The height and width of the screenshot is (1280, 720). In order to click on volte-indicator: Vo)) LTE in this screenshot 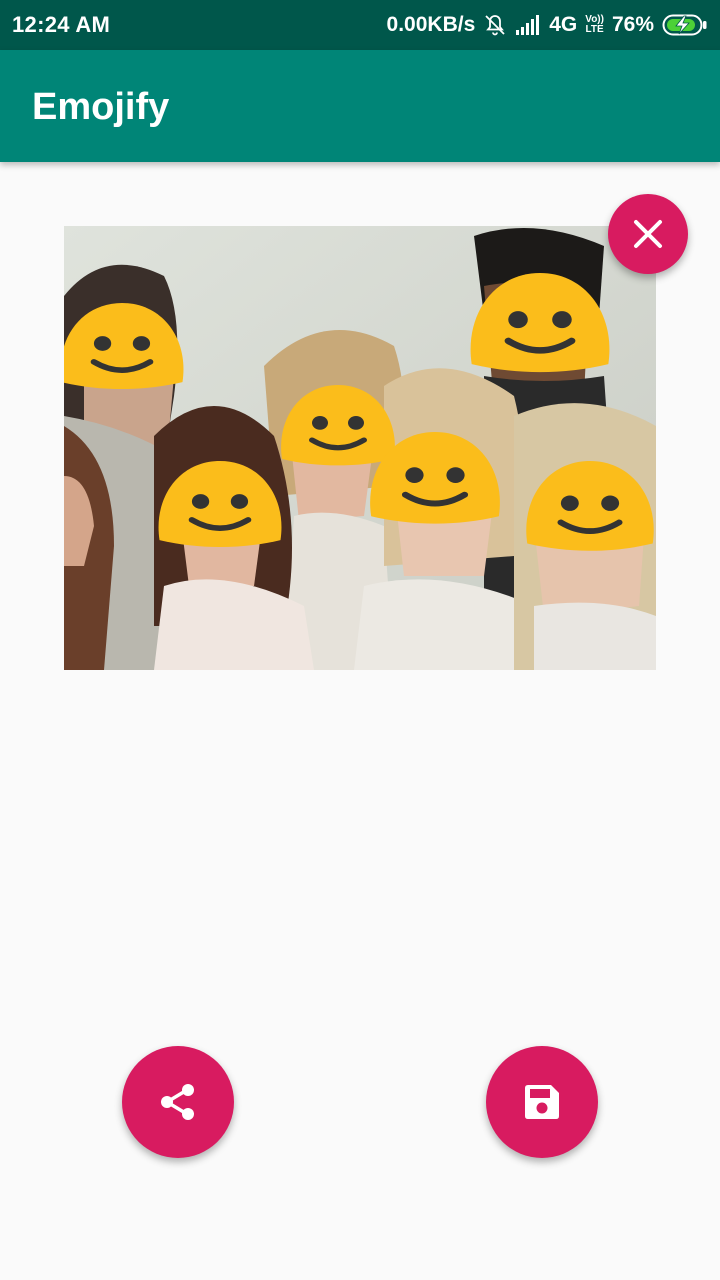, I will do `click(594, 25)`.